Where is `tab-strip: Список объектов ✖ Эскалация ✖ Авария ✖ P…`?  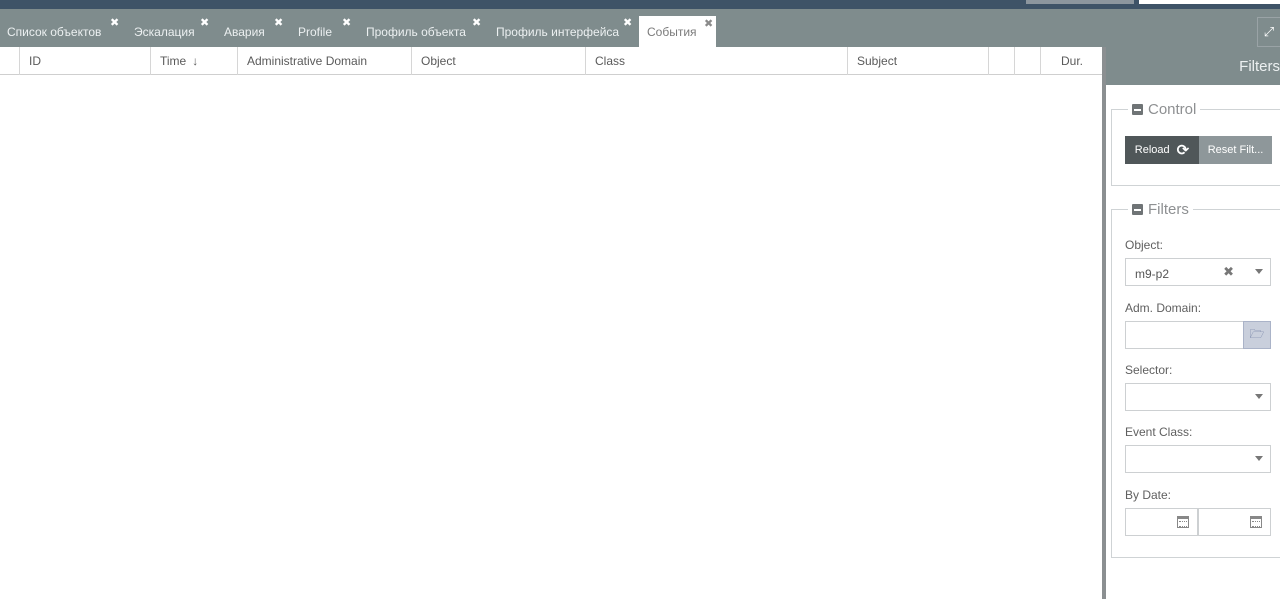
tab-strip: Список объектов ✖ Эскалация ✖ Авария ✖ P… is located at coordinates (640, 28).